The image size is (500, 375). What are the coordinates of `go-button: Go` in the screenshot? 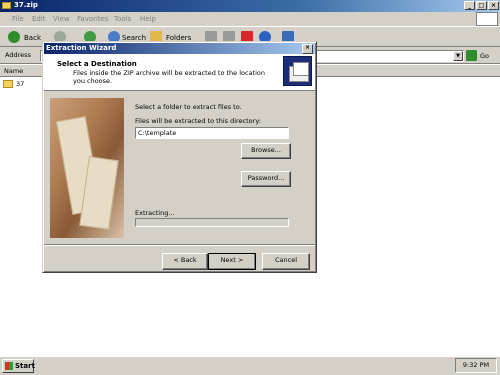 It's located at (481, 56).